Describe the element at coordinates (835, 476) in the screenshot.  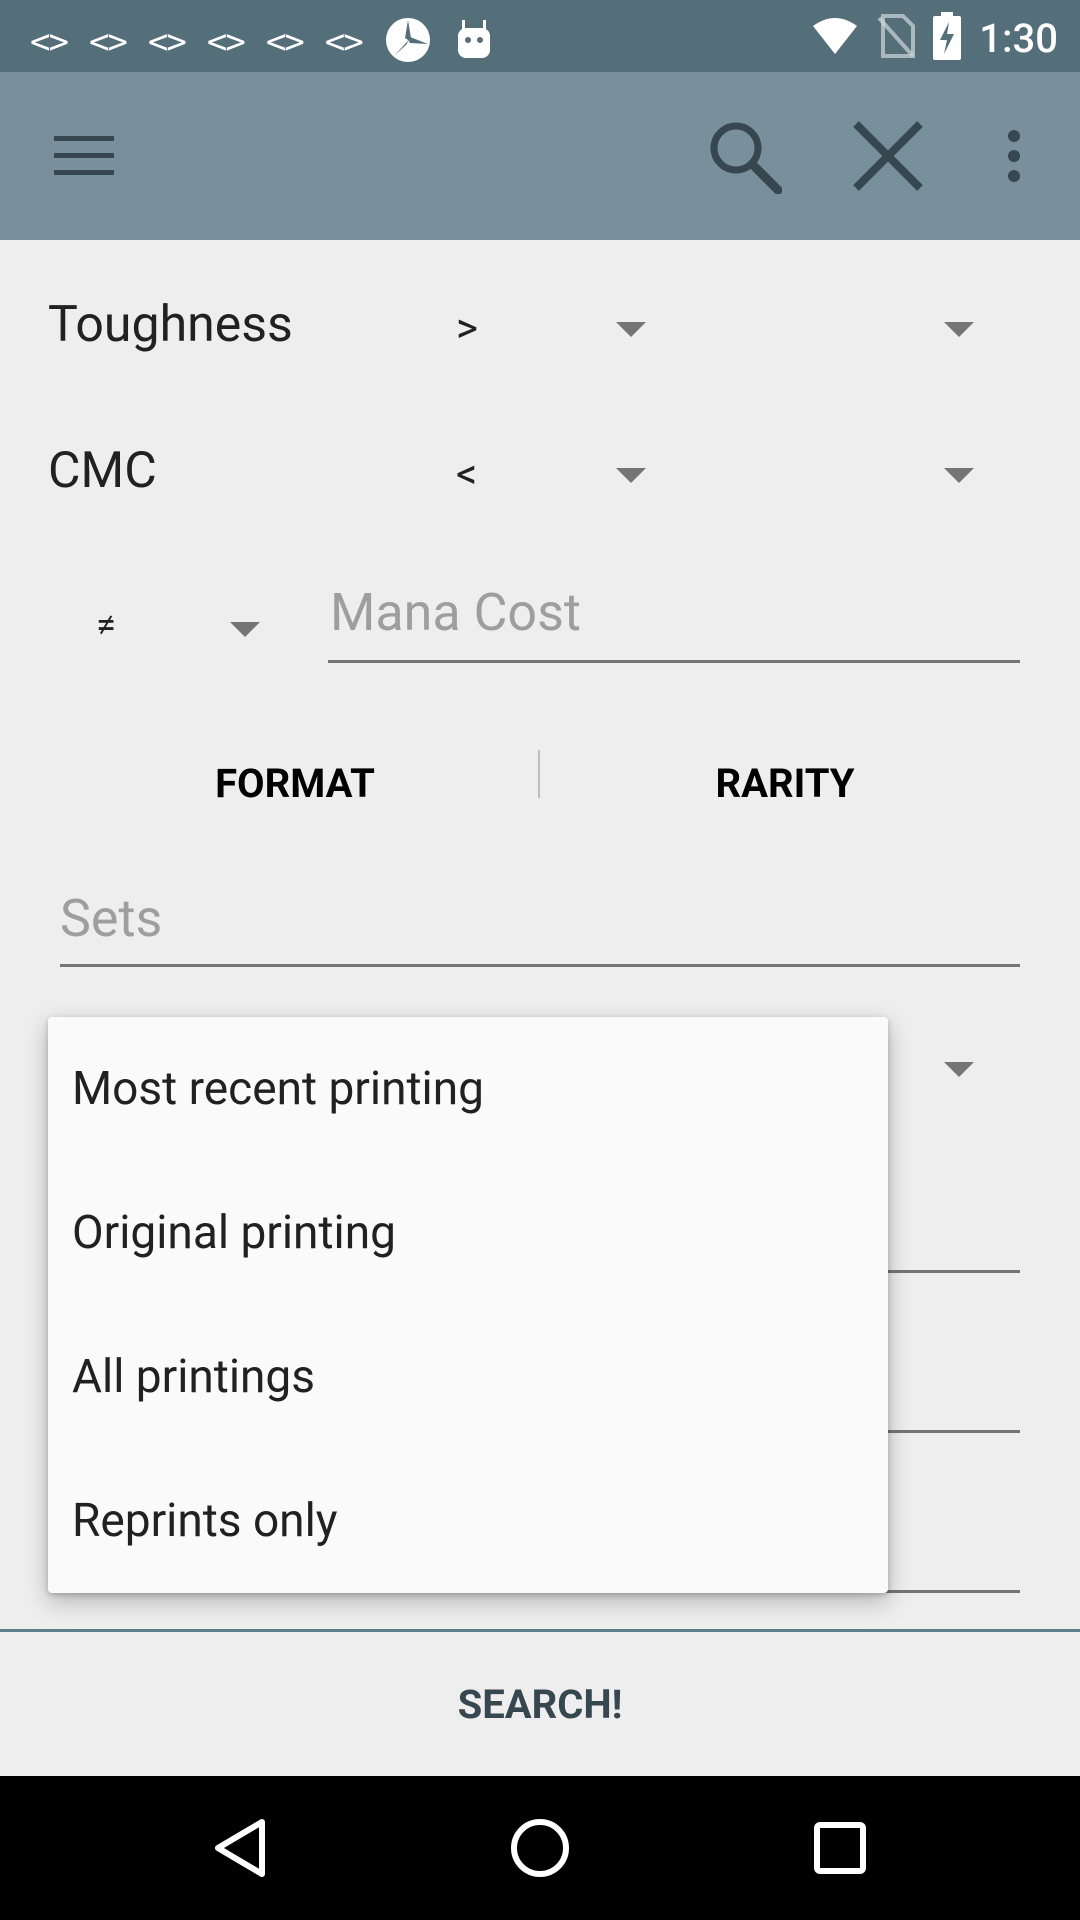
I see `cmc-value-spinner` at that location.